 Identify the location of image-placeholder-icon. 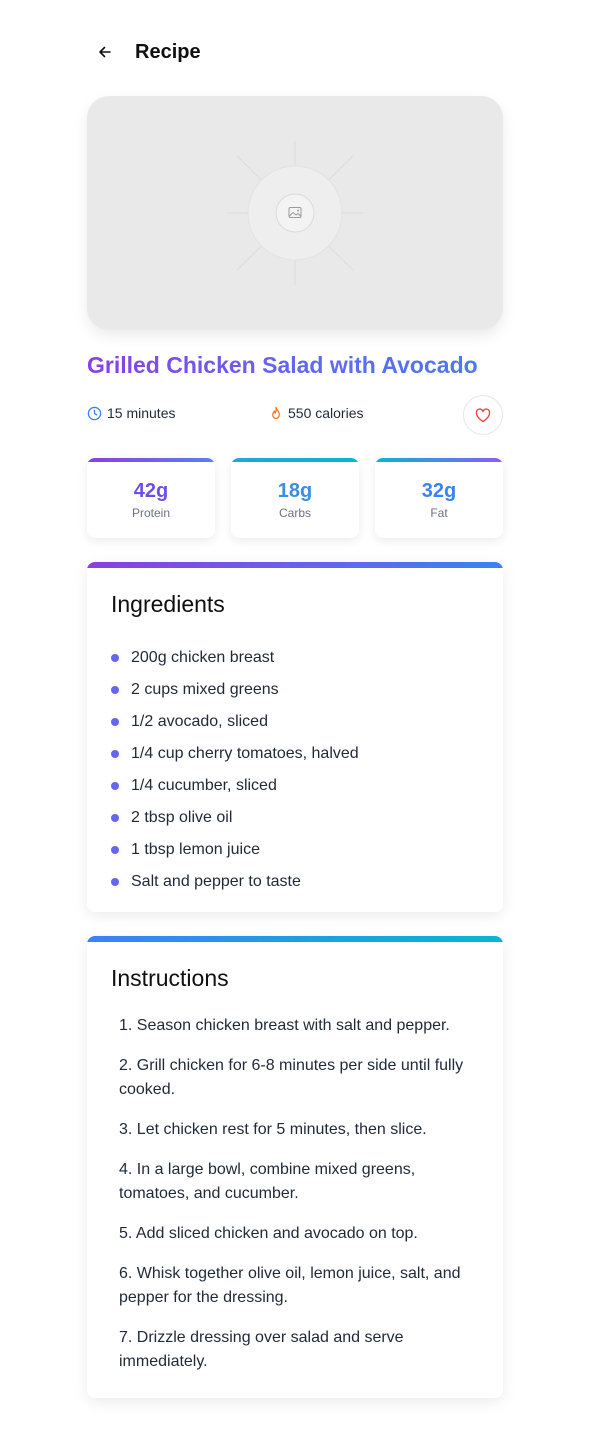
(295, 213).